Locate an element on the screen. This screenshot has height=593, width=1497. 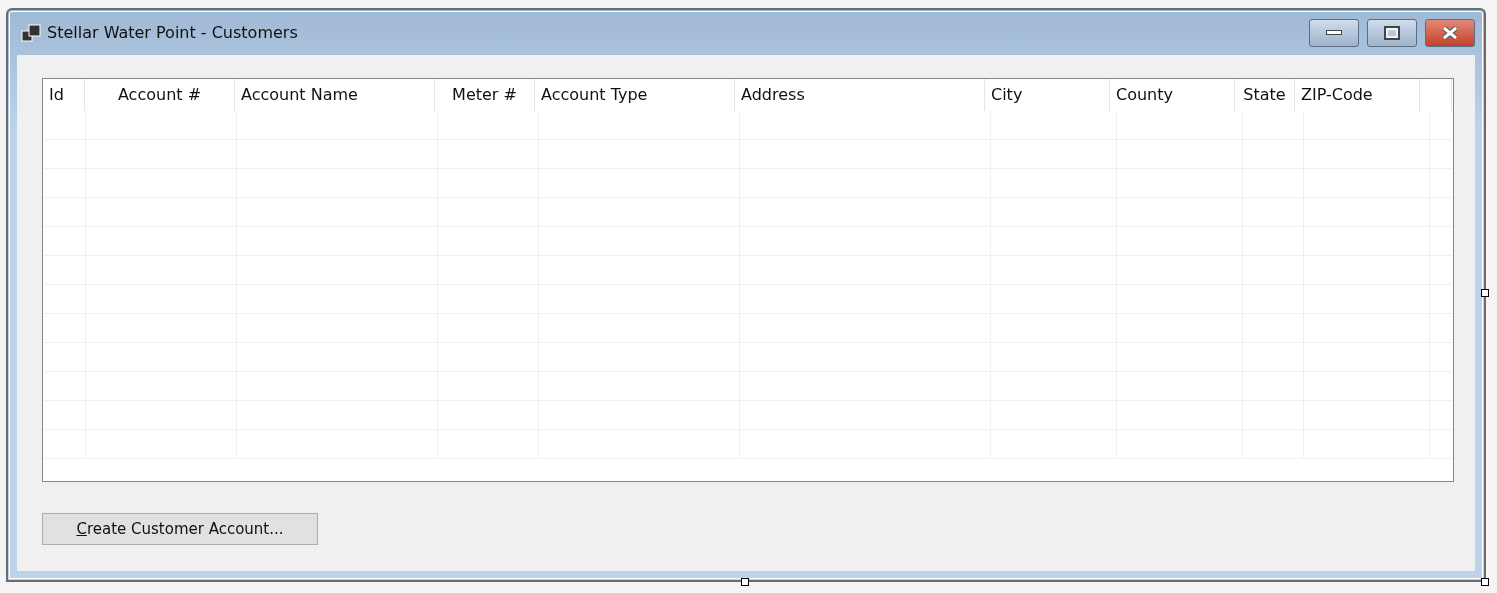
column-header: Id is located at coordinates (64, 95).